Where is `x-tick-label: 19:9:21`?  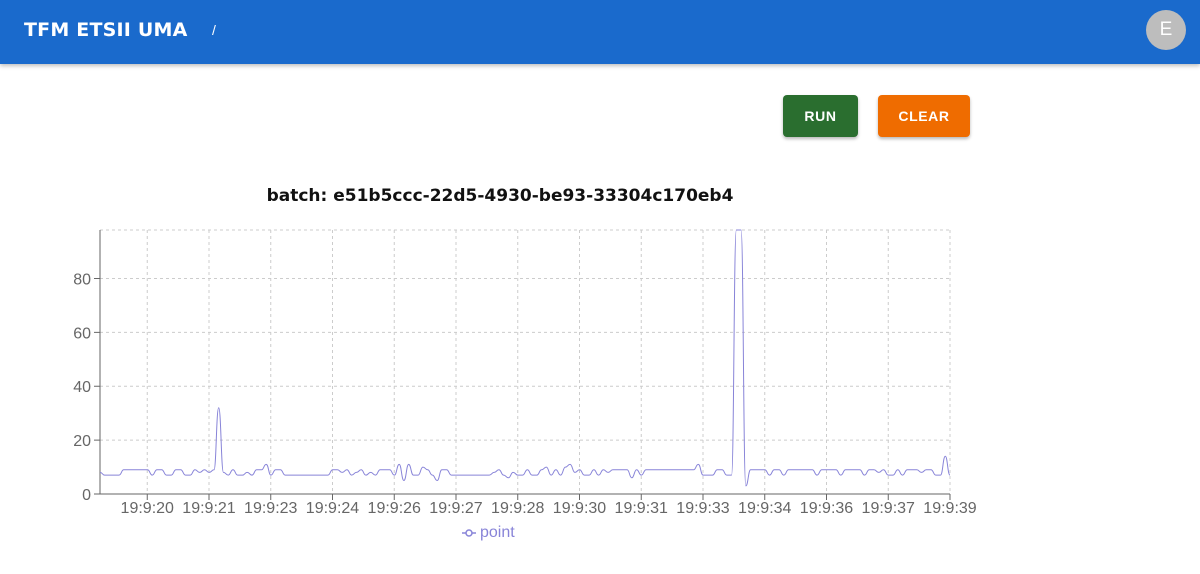
x-tick-label: 19:9:21 is located at coordinates (208, 508).